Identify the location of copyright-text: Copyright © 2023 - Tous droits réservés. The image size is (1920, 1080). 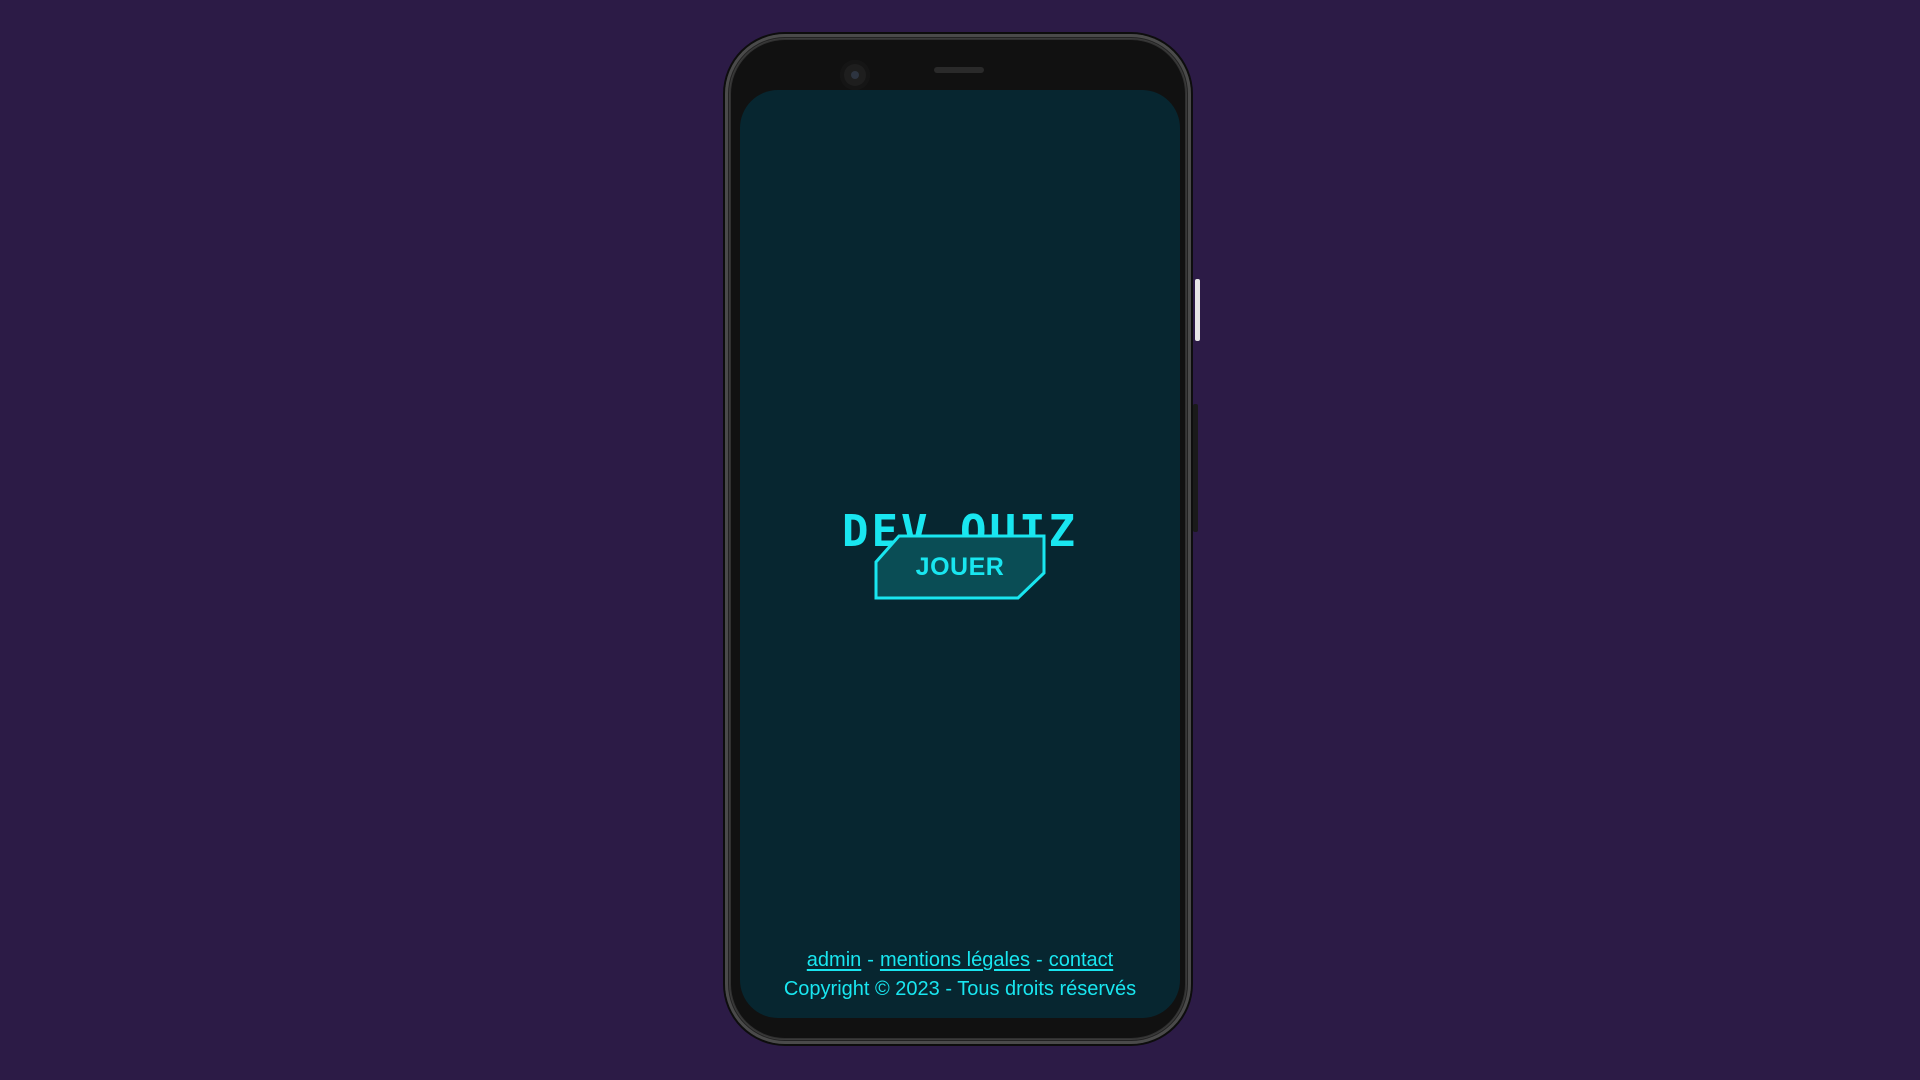
(960, 989).